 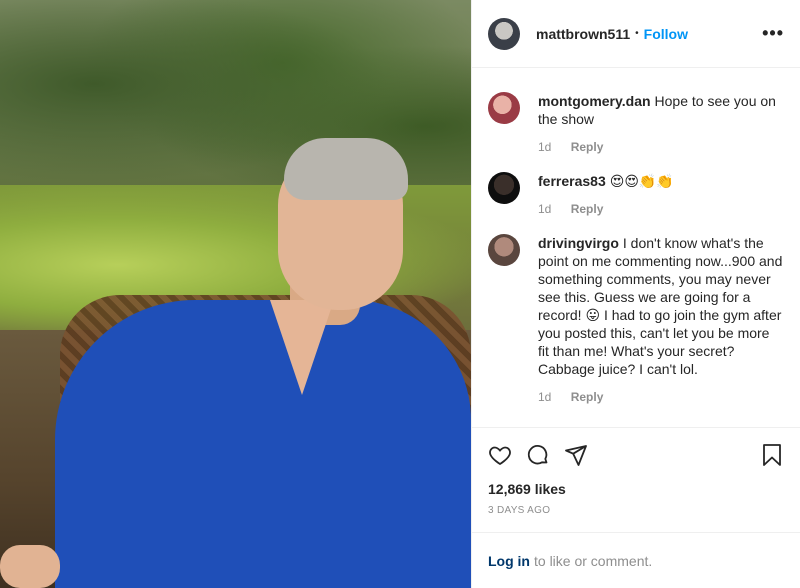 What do you see at coordinates (772, 455) in the screenshot?
I see `bookmark-icon` at bounding box center [772, 455].